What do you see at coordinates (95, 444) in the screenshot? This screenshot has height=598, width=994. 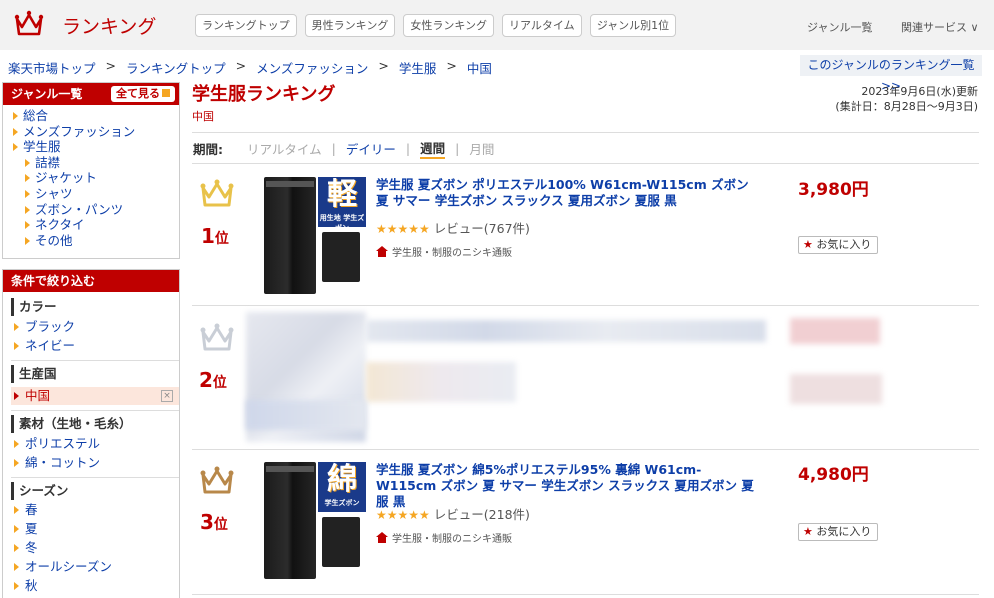 I see `filter-item: ポリエステル` at bounding box center [95, 444].